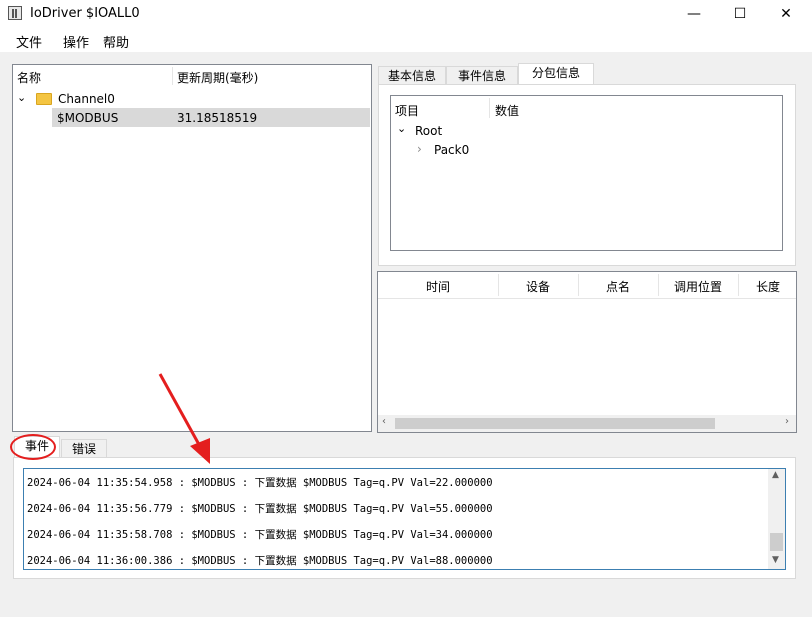 The height and width of the screenshot is (617, 812). What do you see at coordinates (33, 447) in the screenshot?
I see `annotation-circle` at bounding box center [33, 447].